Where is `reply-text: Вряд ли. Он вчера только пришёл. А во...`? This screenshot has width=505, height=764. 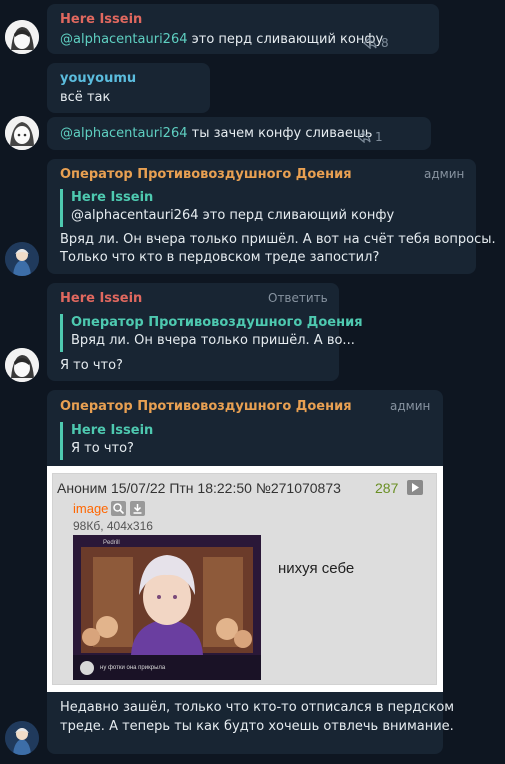
reply-text: Вряд ли. Он вчера только пришёл. А во... is located at coordinates (213, 340).